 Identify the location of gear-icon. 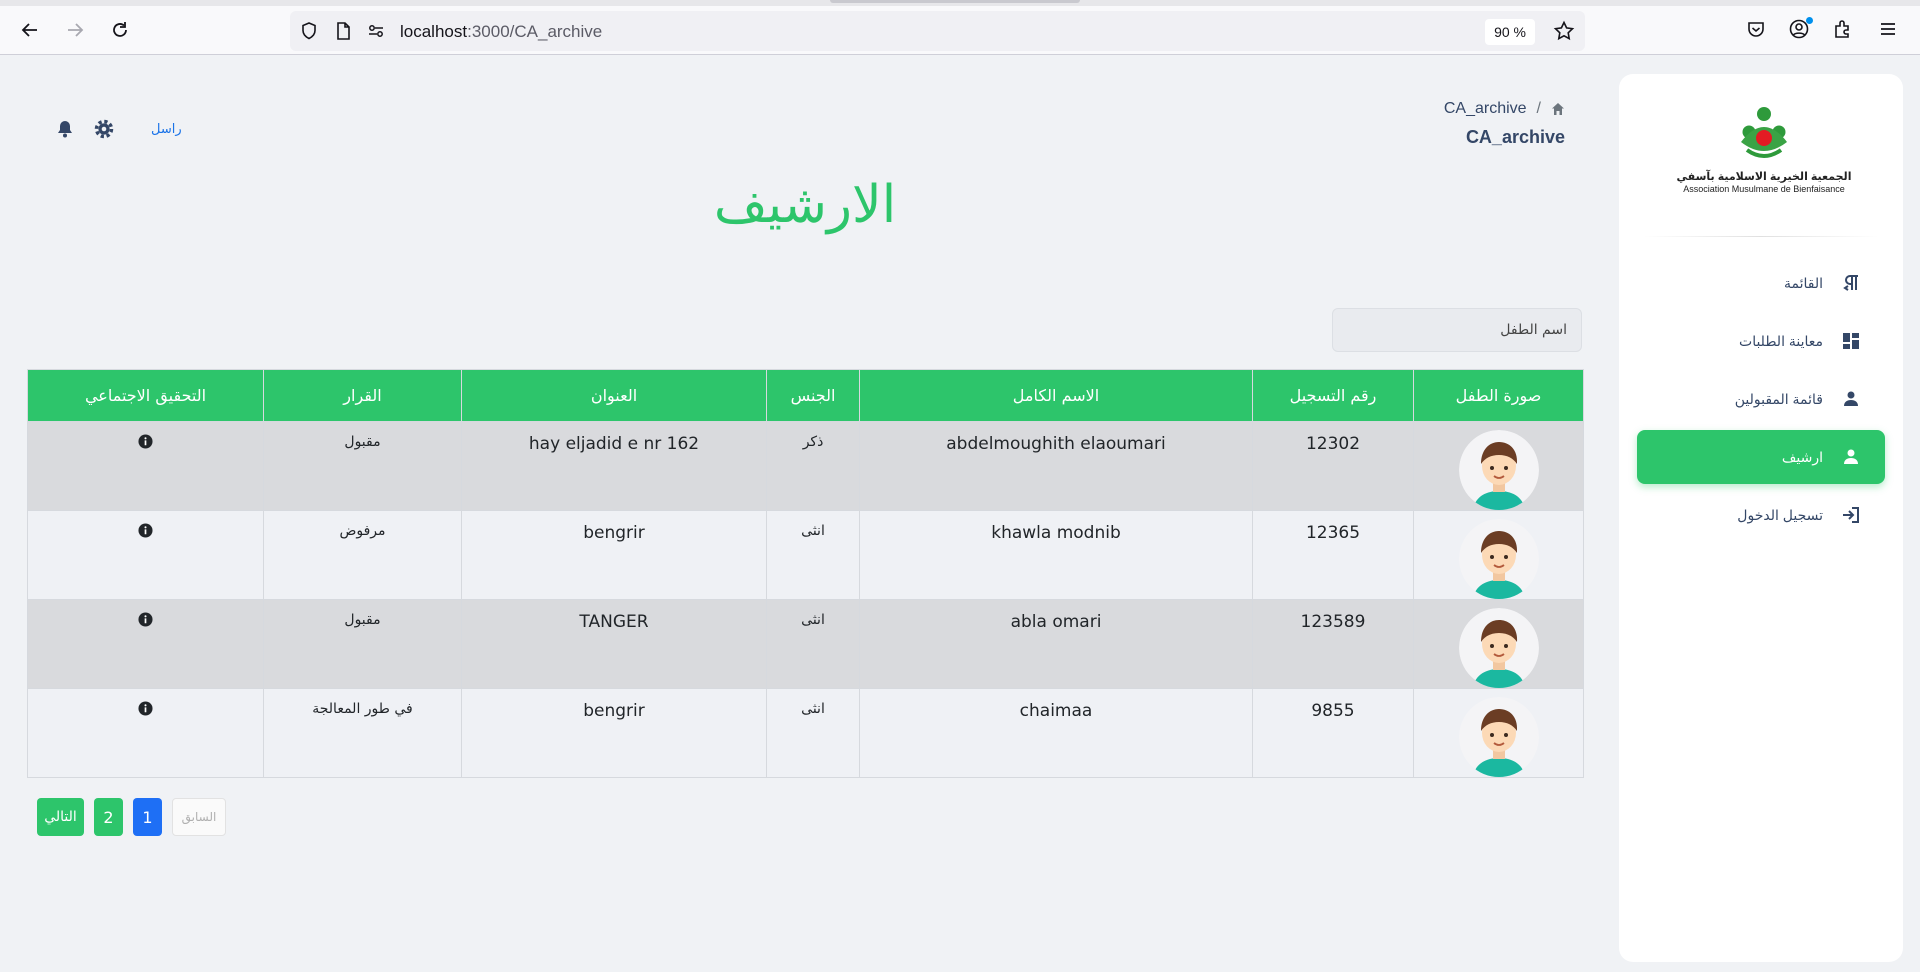
(104, 129).